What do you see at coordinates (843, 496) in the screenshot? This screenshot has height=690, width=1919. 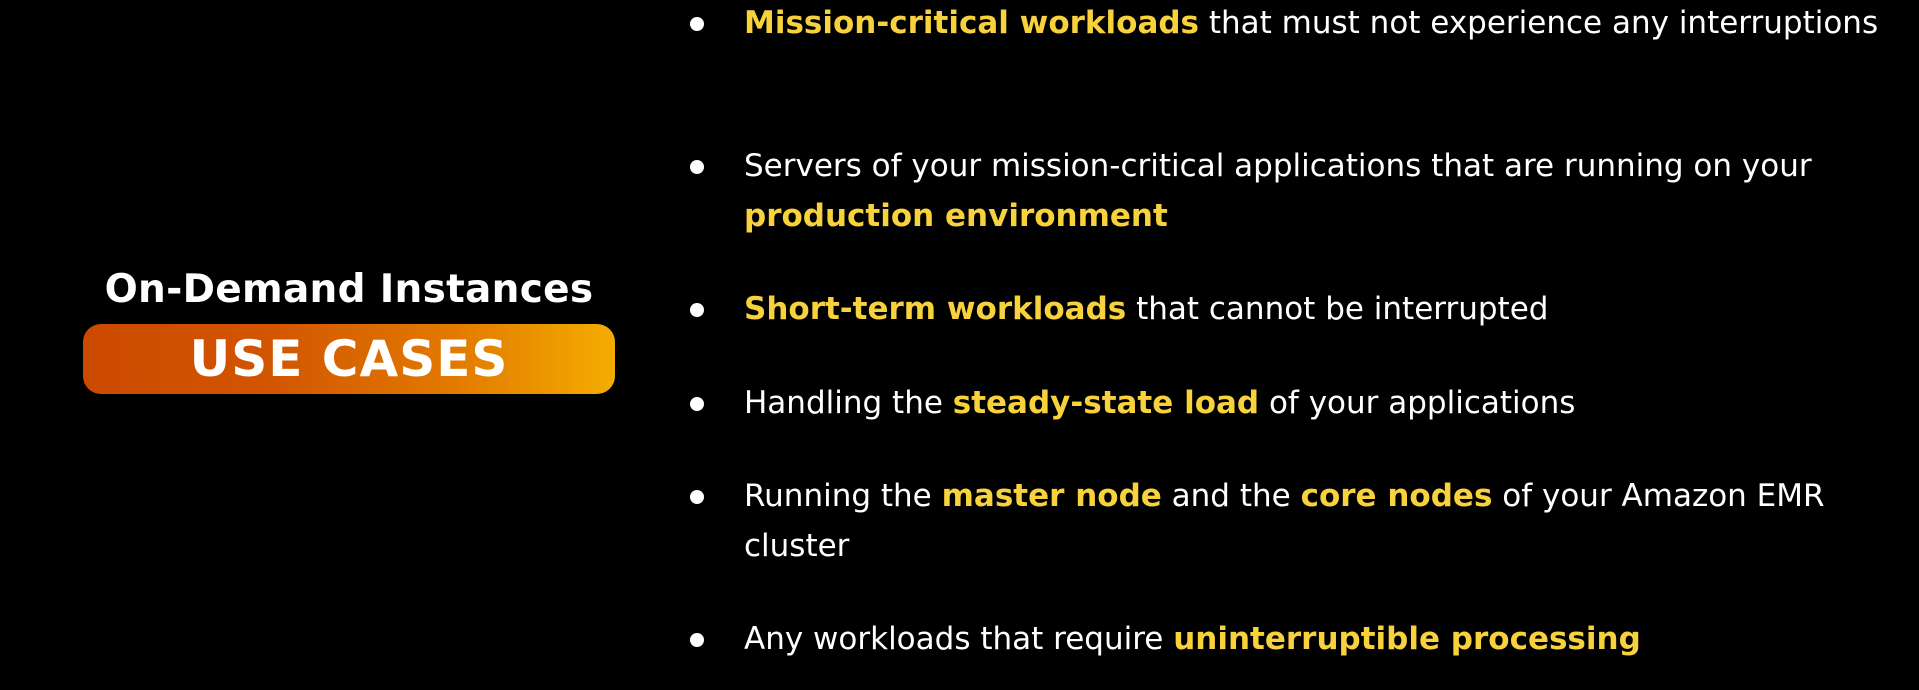 I see `plain-text: Running the` at bounding box center [843, 496].